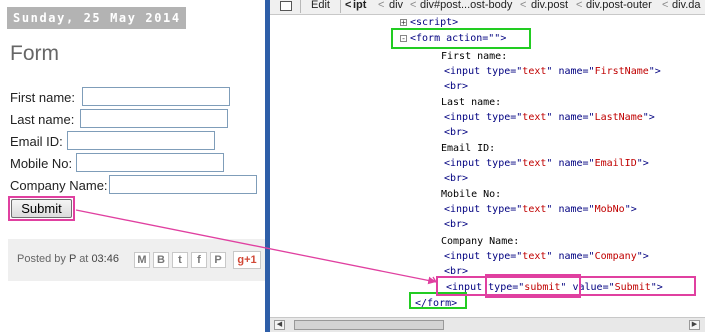  I want to click on annotation-arrows, so click(256, 247).